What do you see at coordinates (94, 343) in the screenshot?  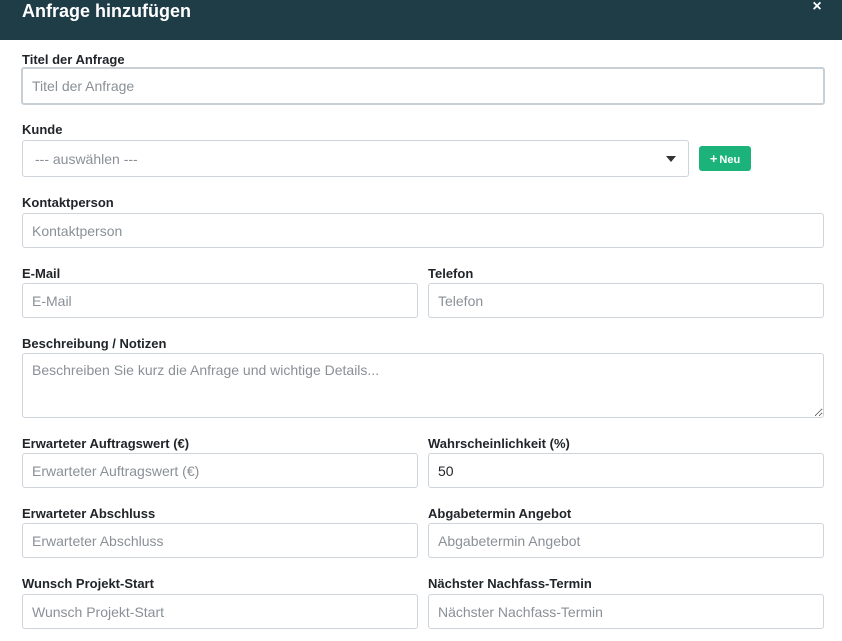 I see `description-label: Beschreibung / Notizen` at bounding box center [94, 343].